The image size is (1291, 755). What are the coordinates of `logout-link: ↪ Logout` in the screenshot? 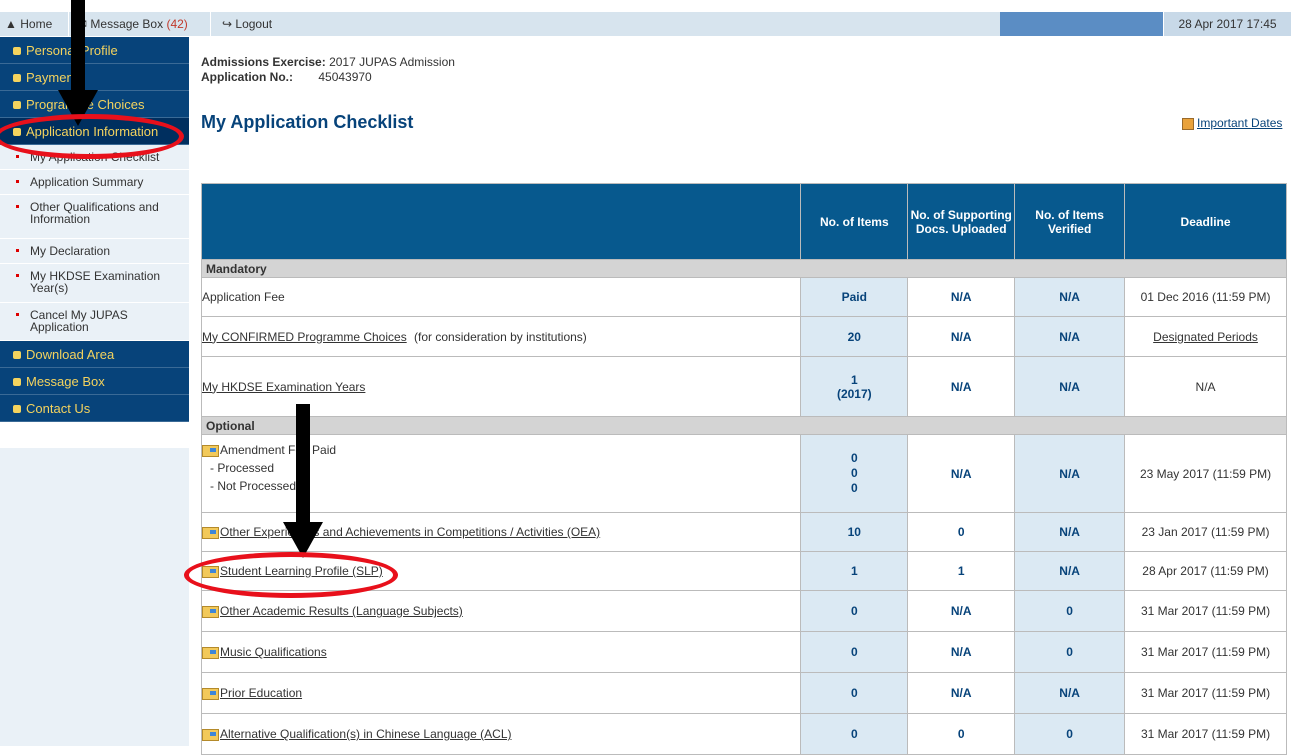 It's located at (247, 24).